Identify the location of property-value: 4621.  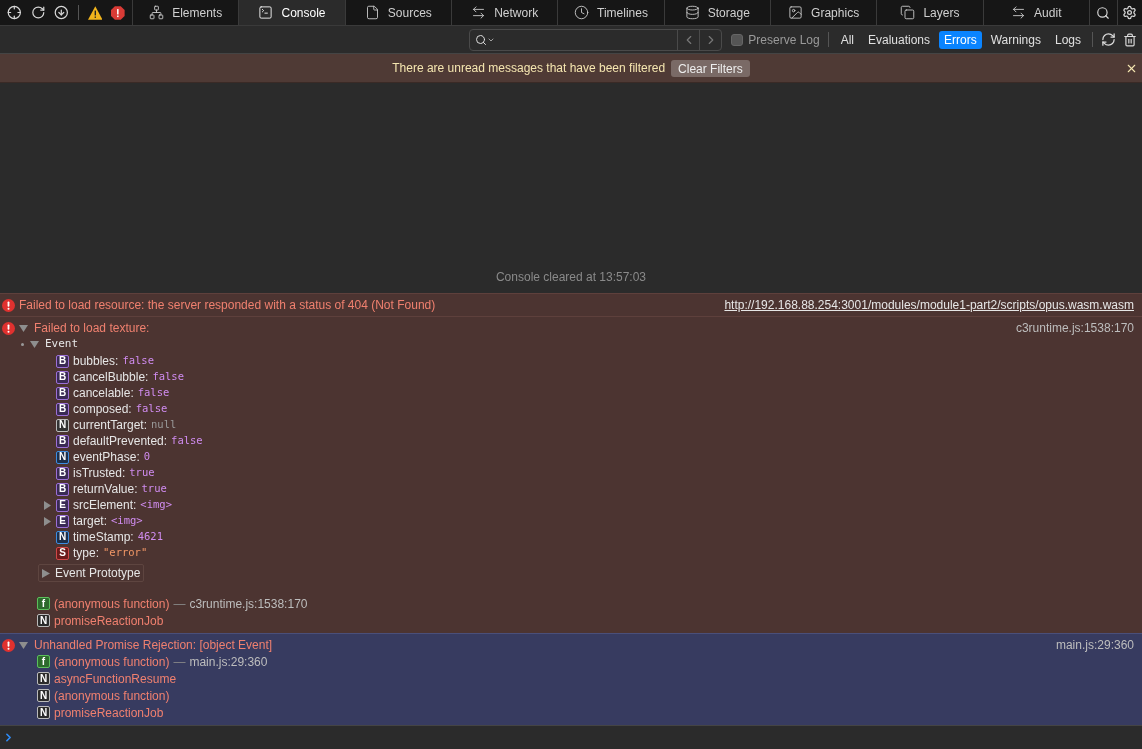
(150, 537).